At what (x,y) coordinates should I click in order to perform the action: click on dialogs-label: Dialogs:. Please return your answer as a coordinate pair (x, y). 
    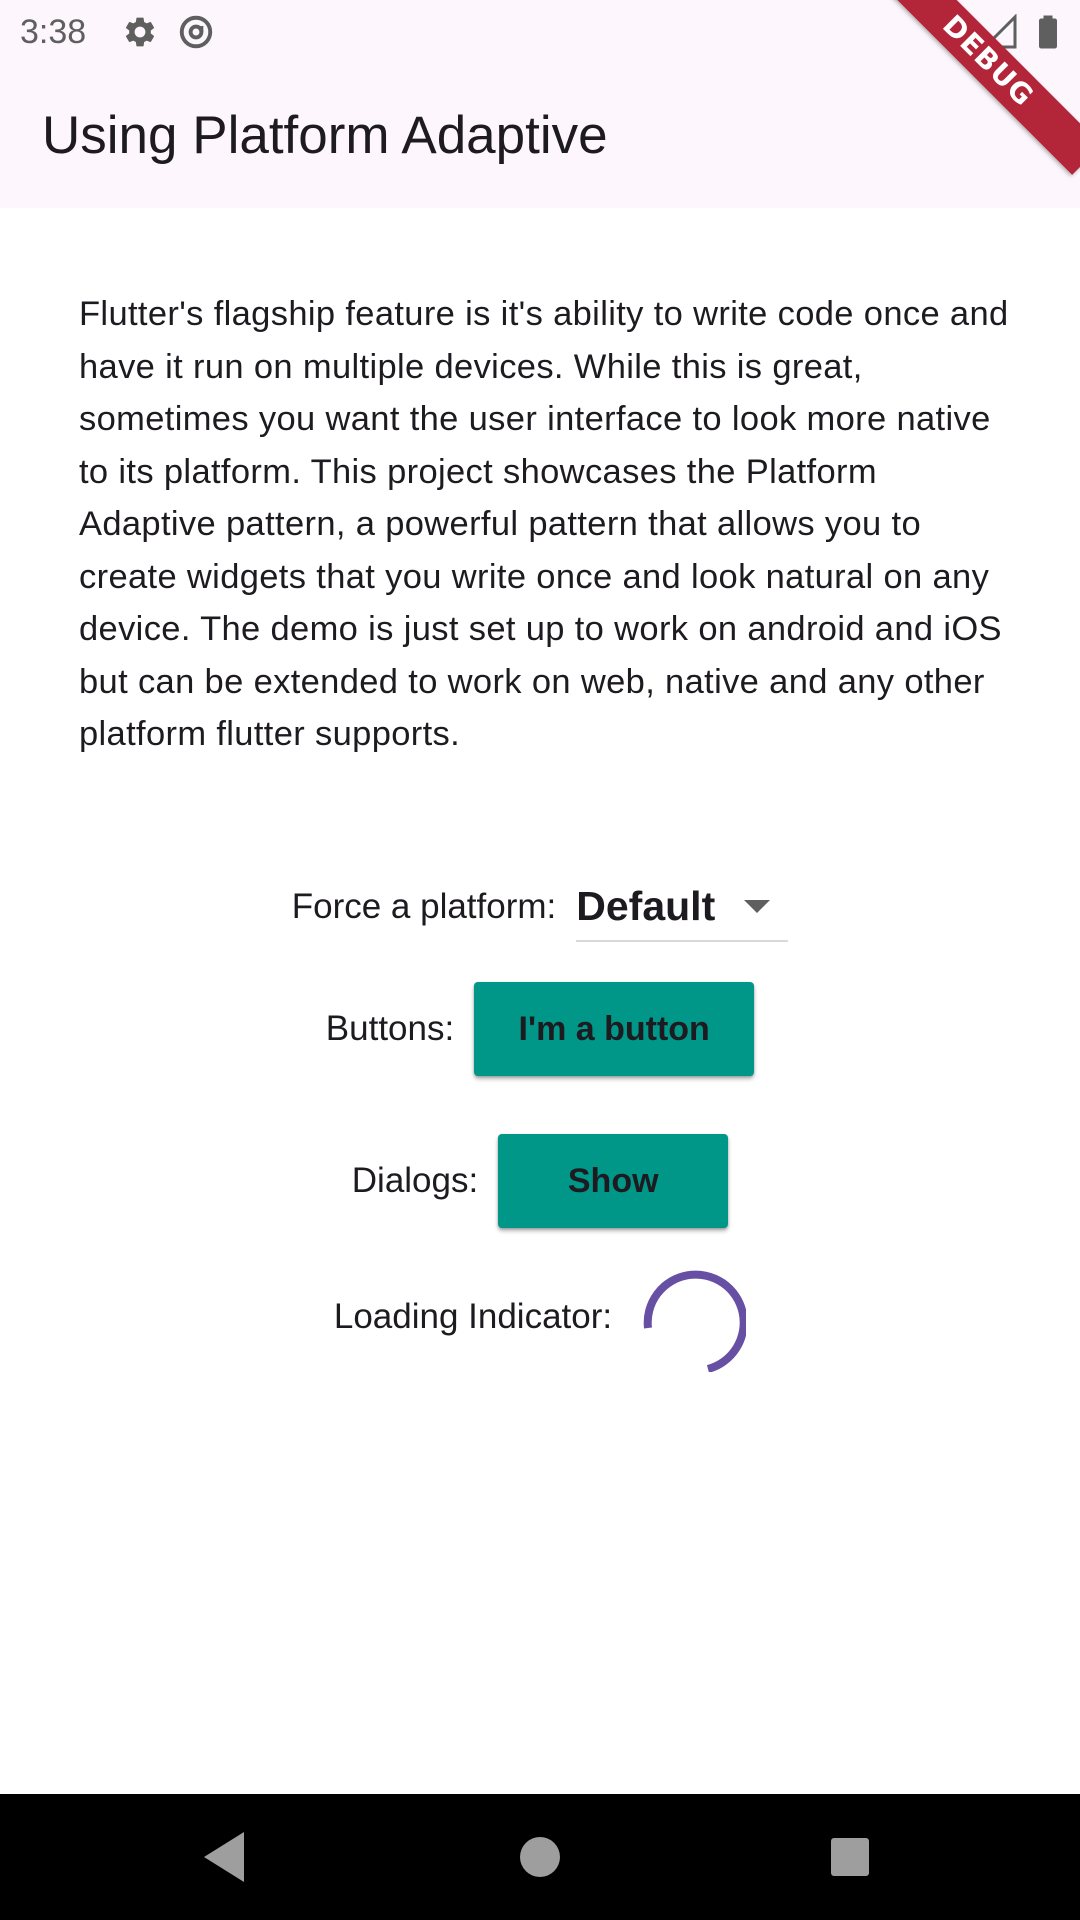
    Looking at the image, I should click on (415, 1180).